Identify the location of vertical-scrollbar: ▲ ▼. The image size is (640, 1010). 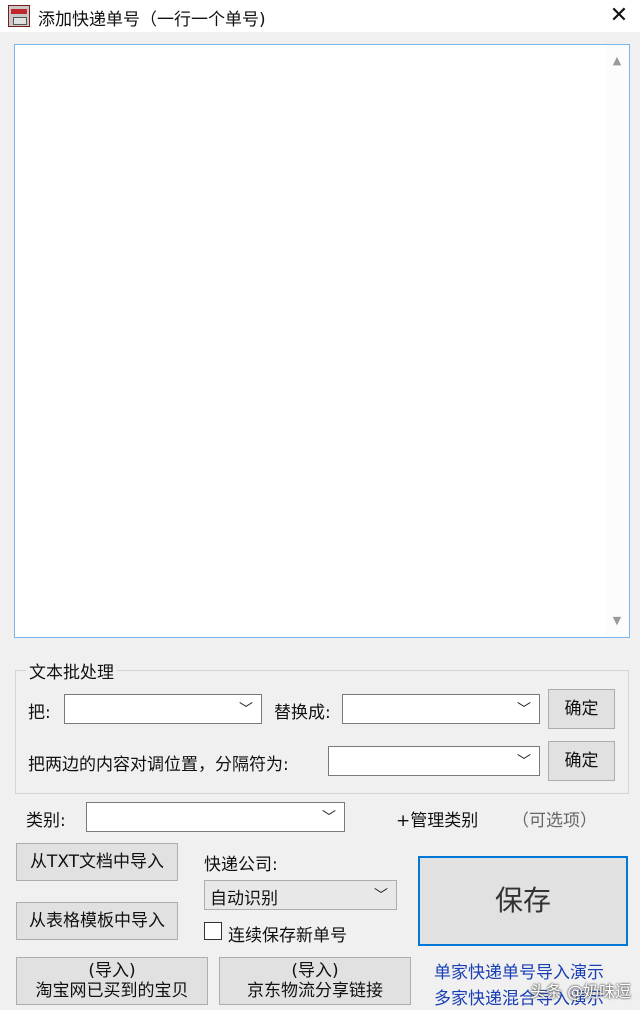
(617, 341).